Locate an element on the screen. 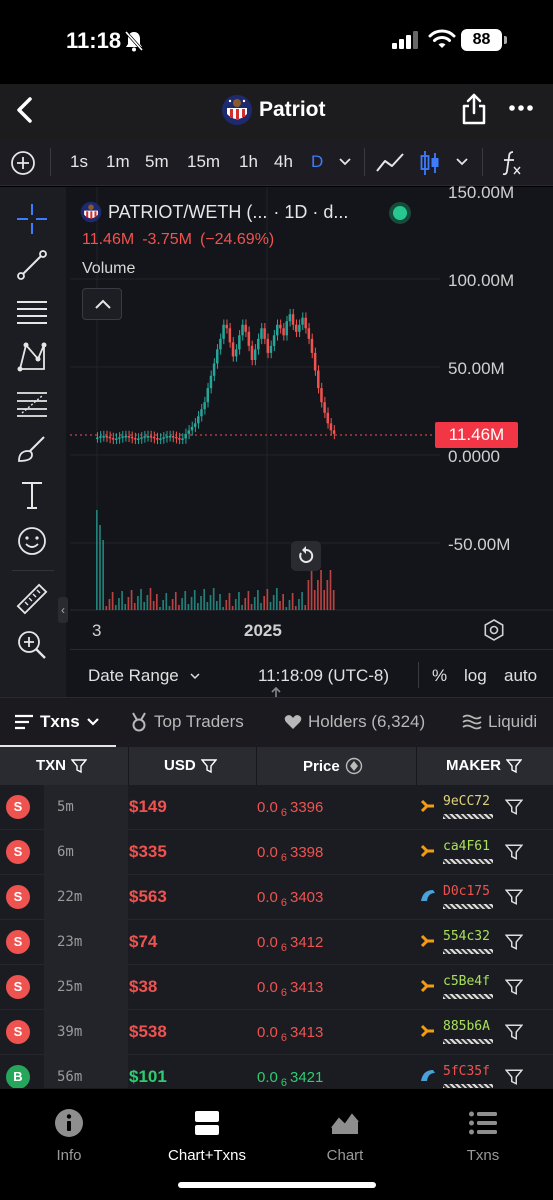 This screenshot has height=1200, width=553. tab-liquidity: Liquidi is located at coordinates (499, 722).